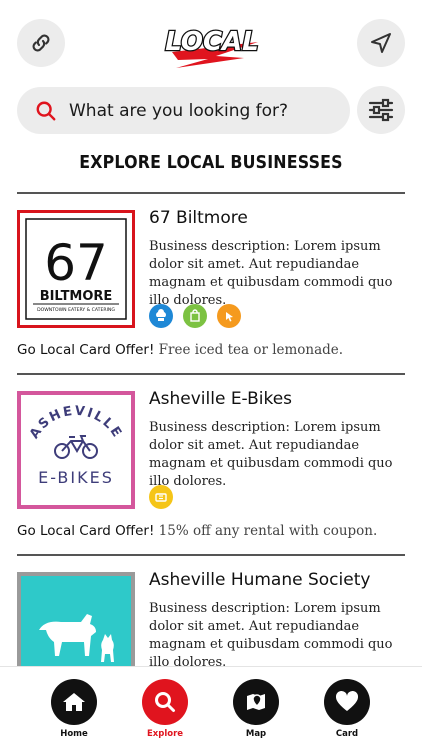 The width and height of the screenshot is (422, 750). I want to click on logo-text: LOCAL, so click(212, 42).